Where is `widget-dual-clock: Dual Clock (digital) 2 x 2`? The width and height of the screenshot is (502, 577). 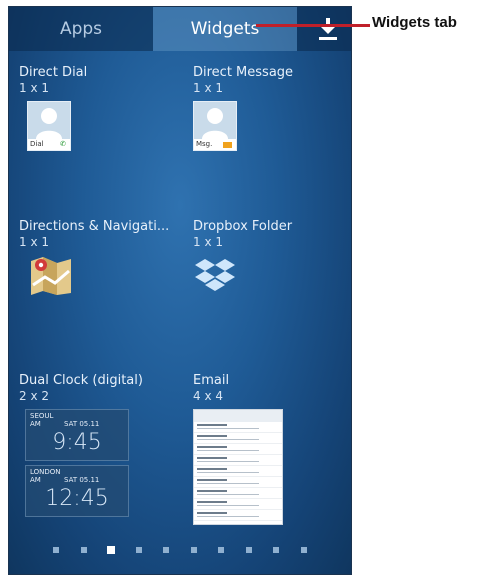 widget-dual-clock: Dual Clock (digital) 2 x 2 is located at coordinates (81, 388).